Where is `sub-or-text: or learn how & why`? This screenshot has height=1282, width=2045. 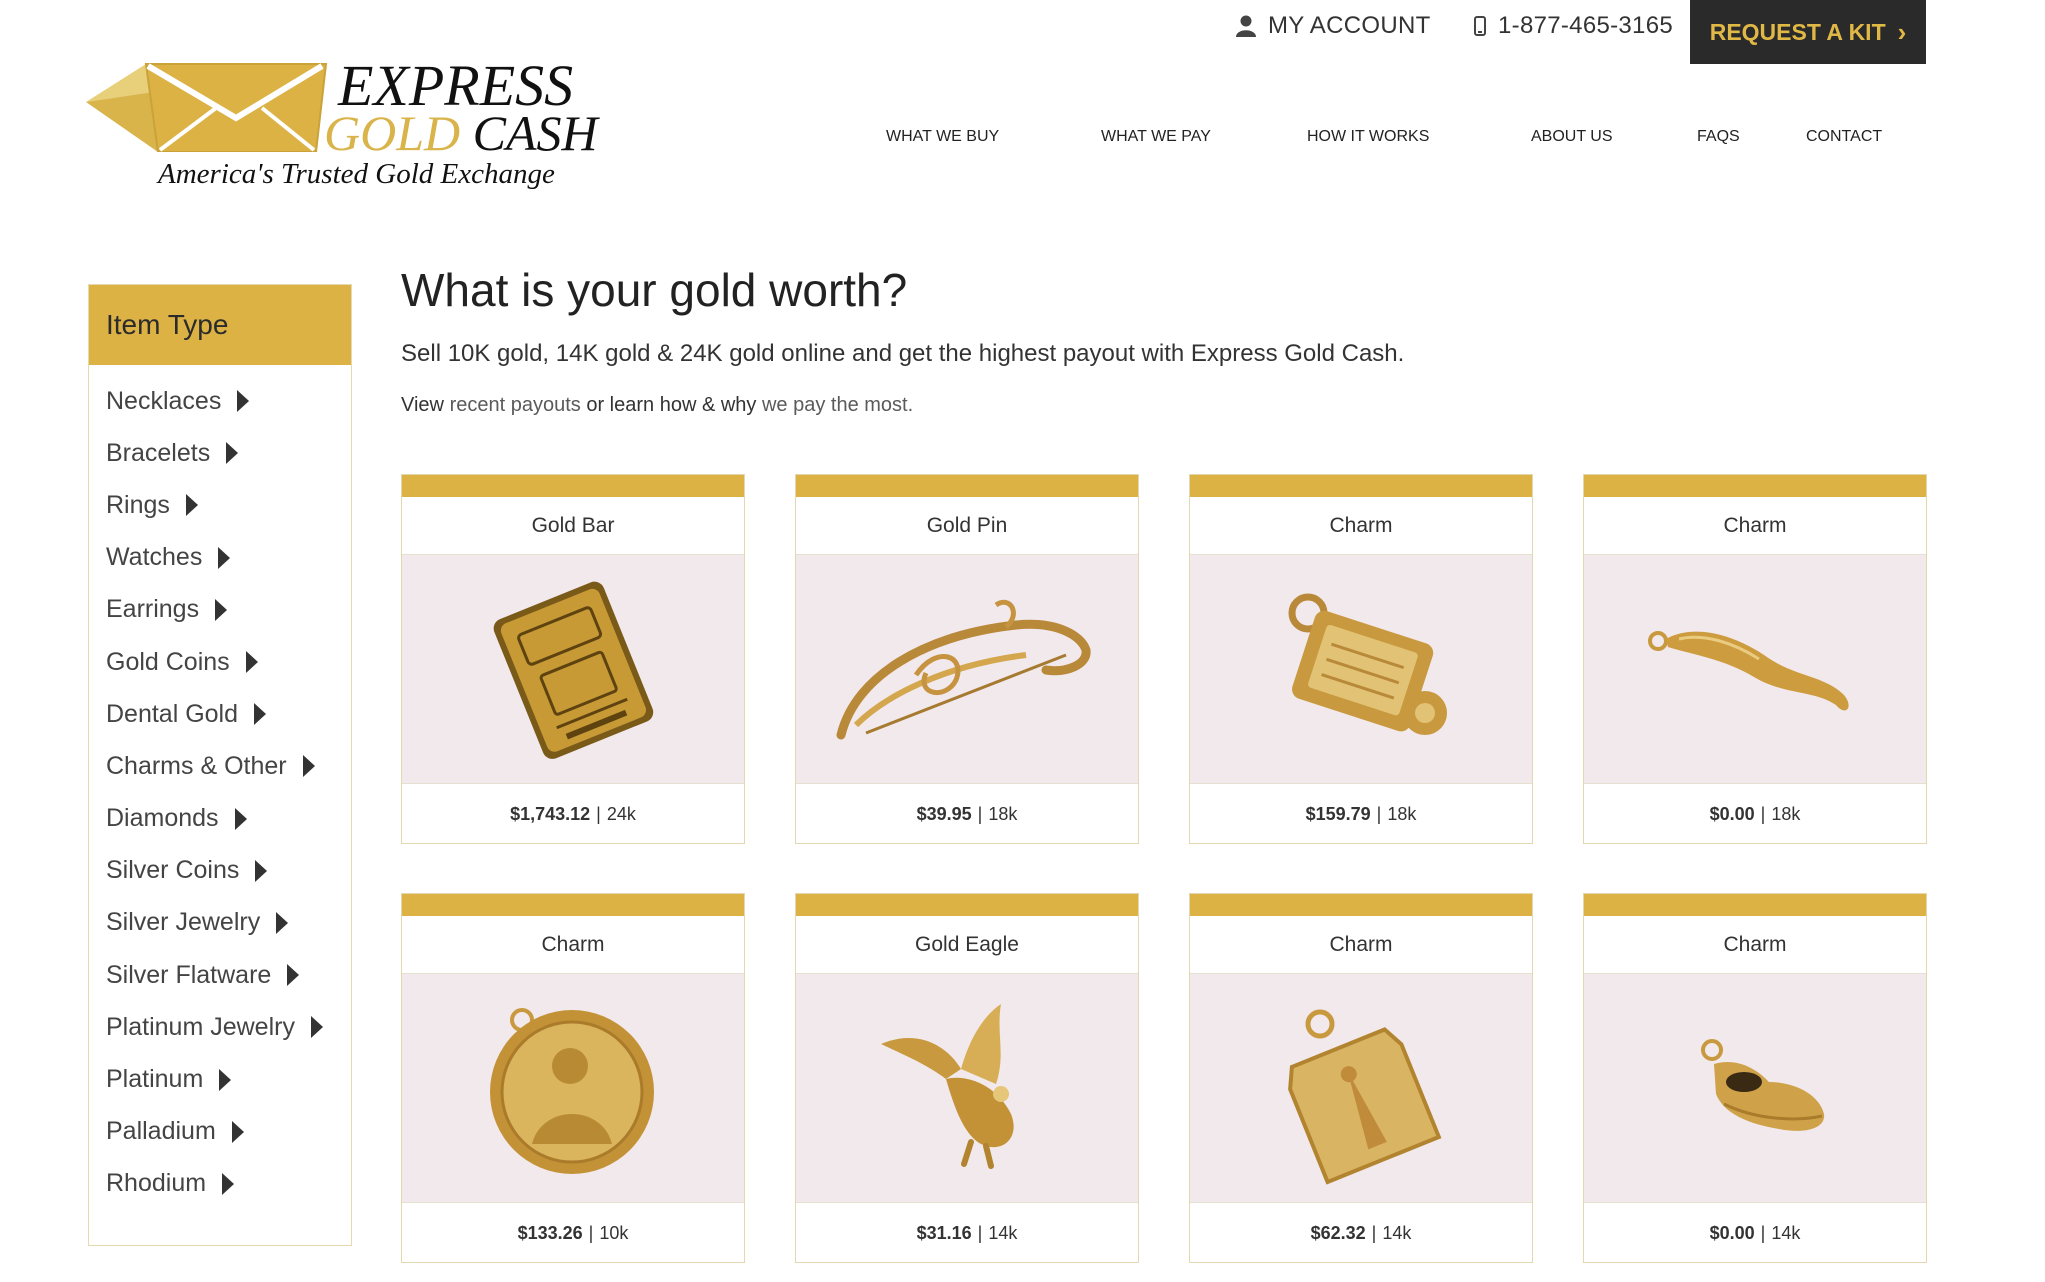
sub-or-text: or learn how & why is located at coordinates (671, 405).